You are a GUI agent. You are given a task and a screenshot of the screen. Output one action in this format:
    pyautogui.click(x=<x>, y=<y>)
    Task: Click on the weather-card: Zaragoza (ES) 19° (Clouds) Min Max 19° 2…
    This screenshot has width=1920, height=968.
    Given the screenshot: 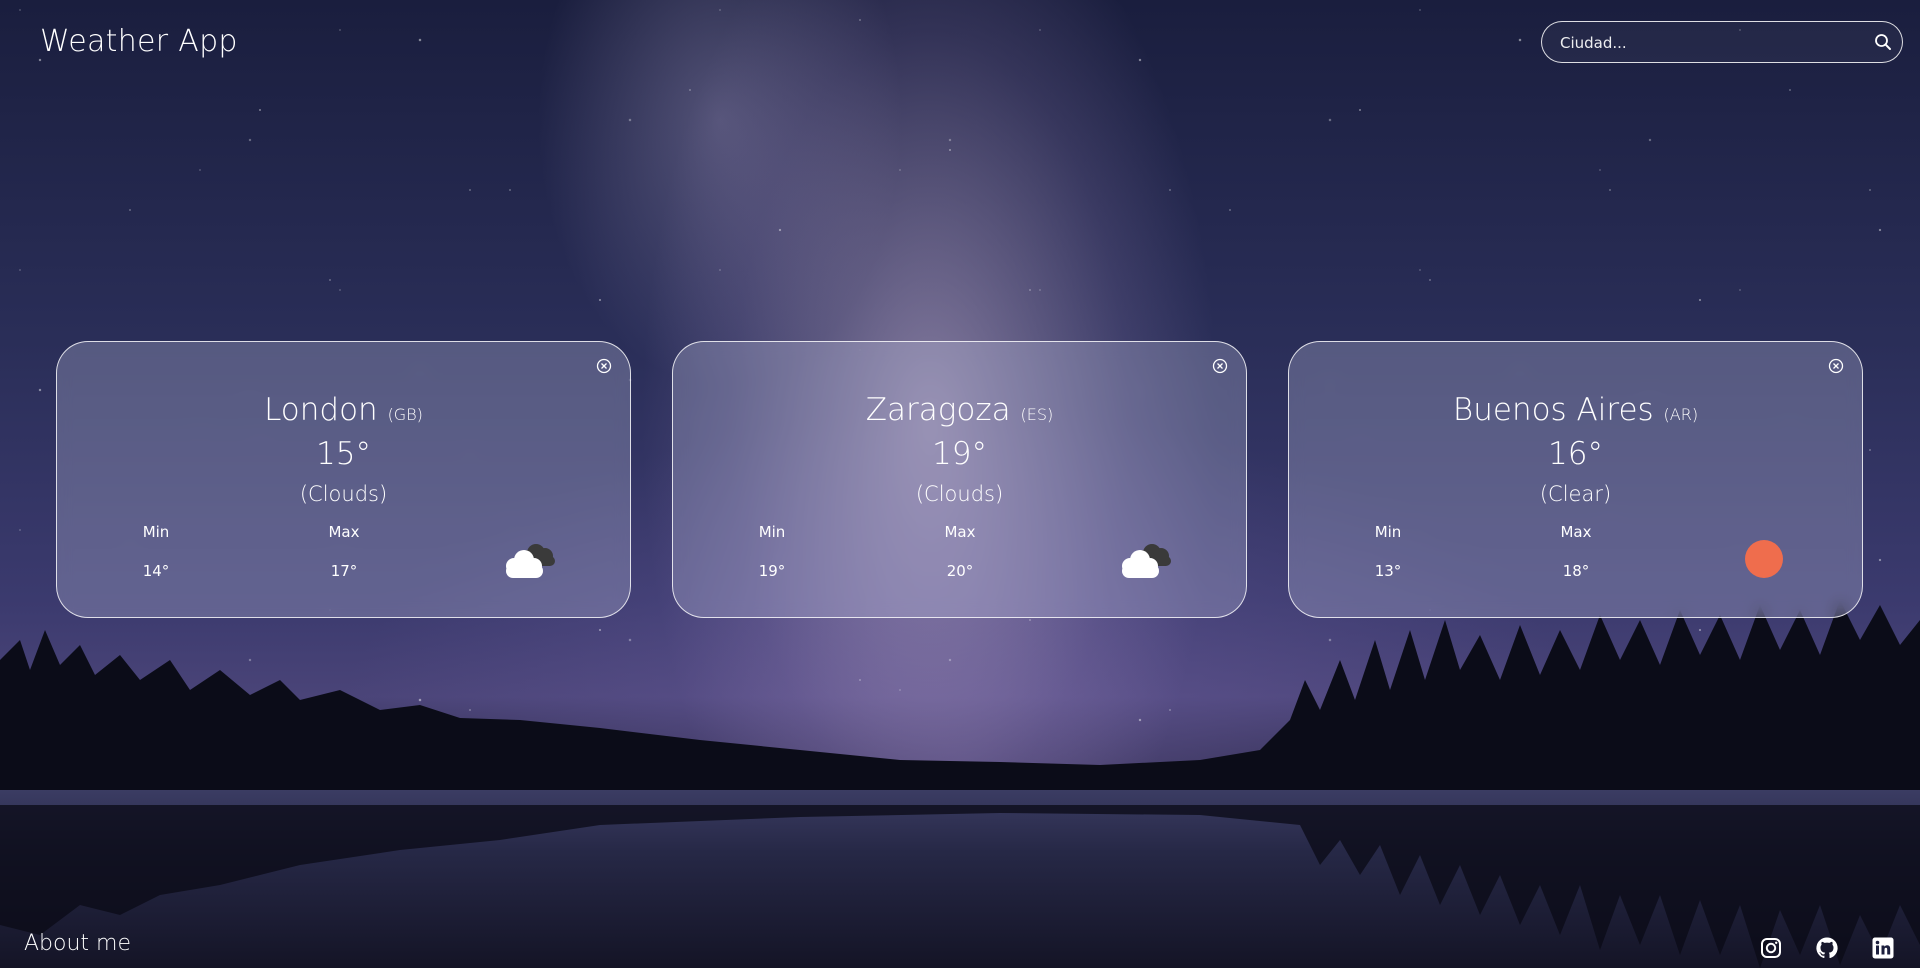 What is the action you would take?
    pyautogui.click(x=959, y=479)
    